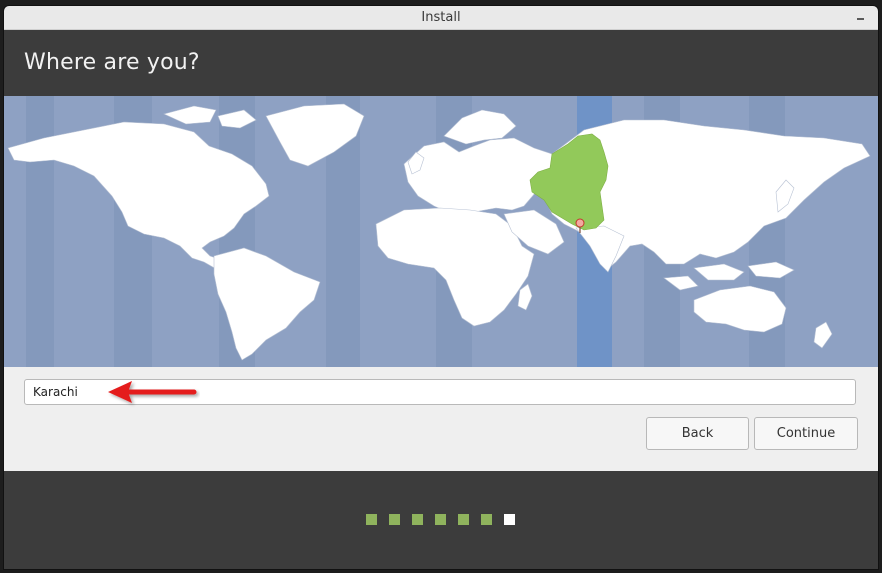  What do you see at coordinates (806, 433) in the screenshot?
I see `continue-button: Continue` at bounding box center [806, 433].